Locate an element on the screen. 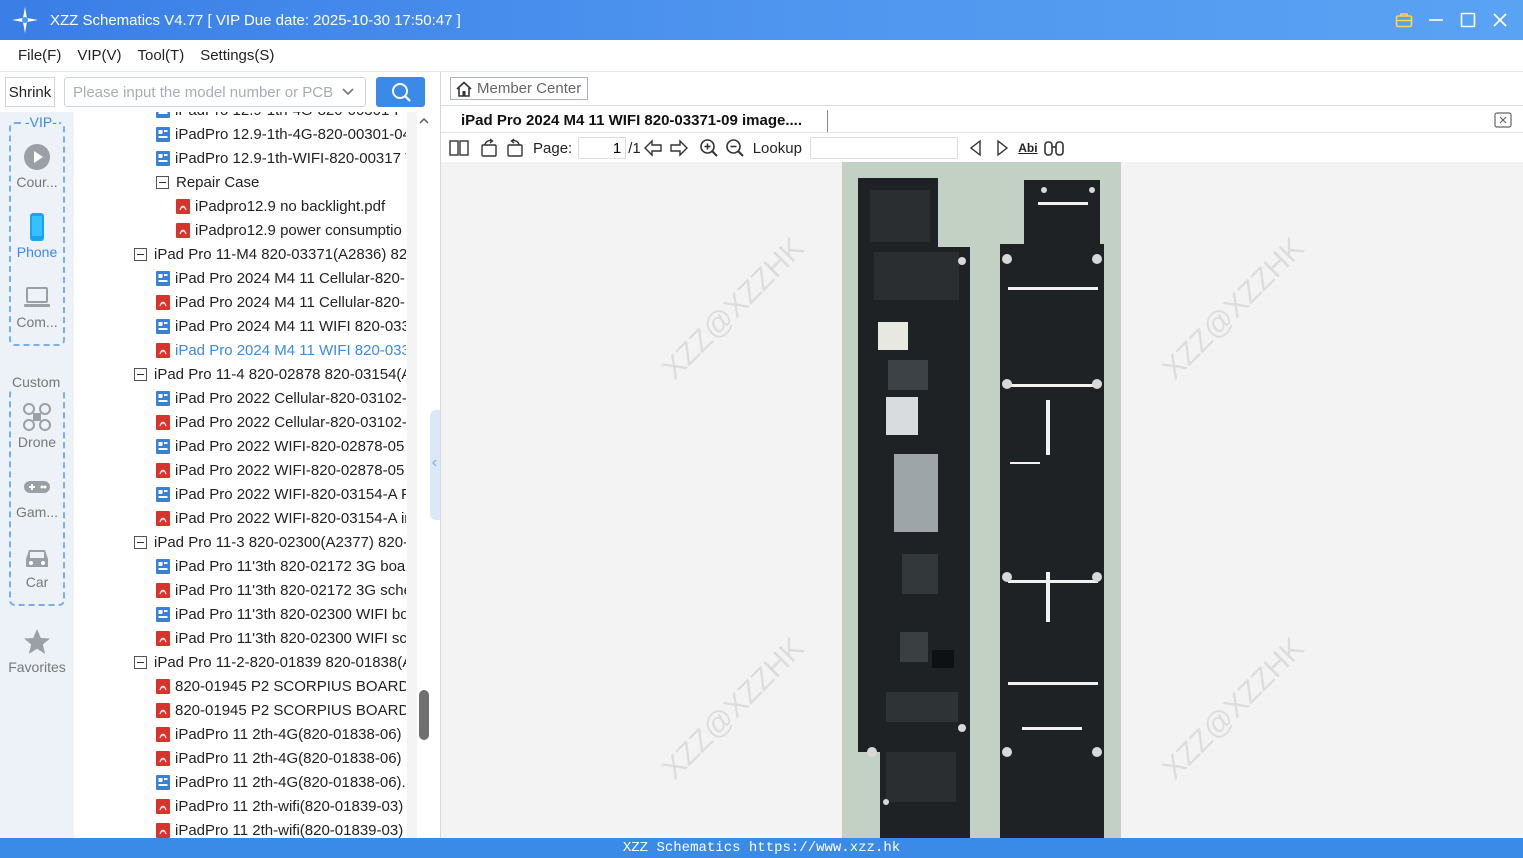  tree-item-label: iPad Pro 2022 Cellular-820-03102- is located at coordinates (290, 398).